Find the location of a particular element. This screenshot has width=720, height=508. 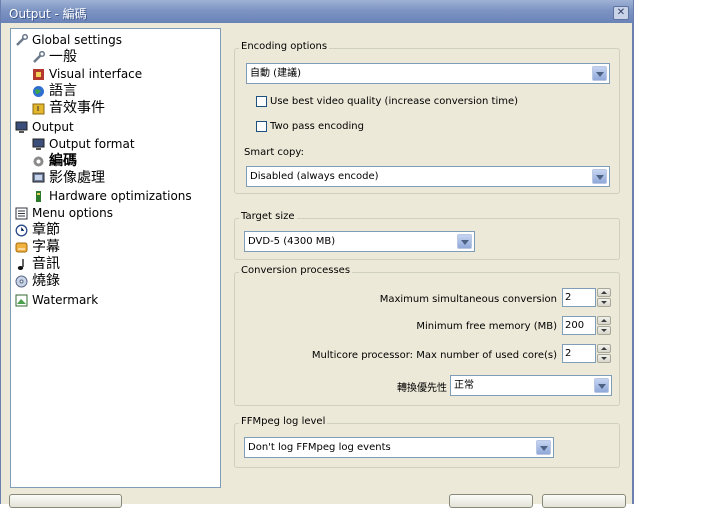

tree-item-label: 編碼 is located at coordinates (63, 161).